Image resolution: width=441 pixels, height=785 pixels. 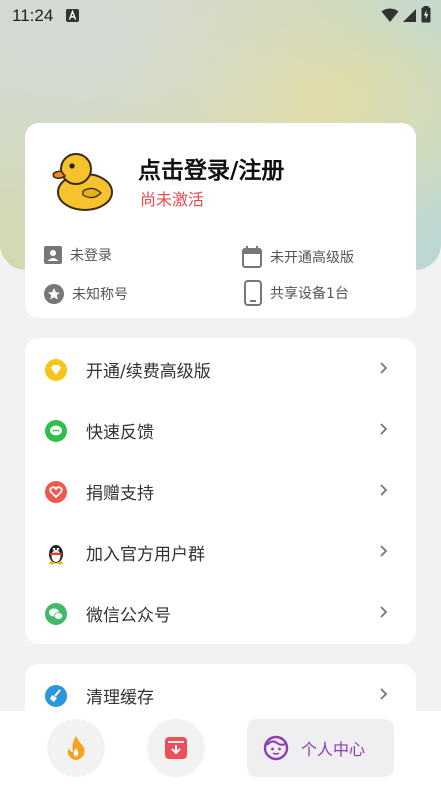 I want to click on star-icon, so click(x=54, y=294).